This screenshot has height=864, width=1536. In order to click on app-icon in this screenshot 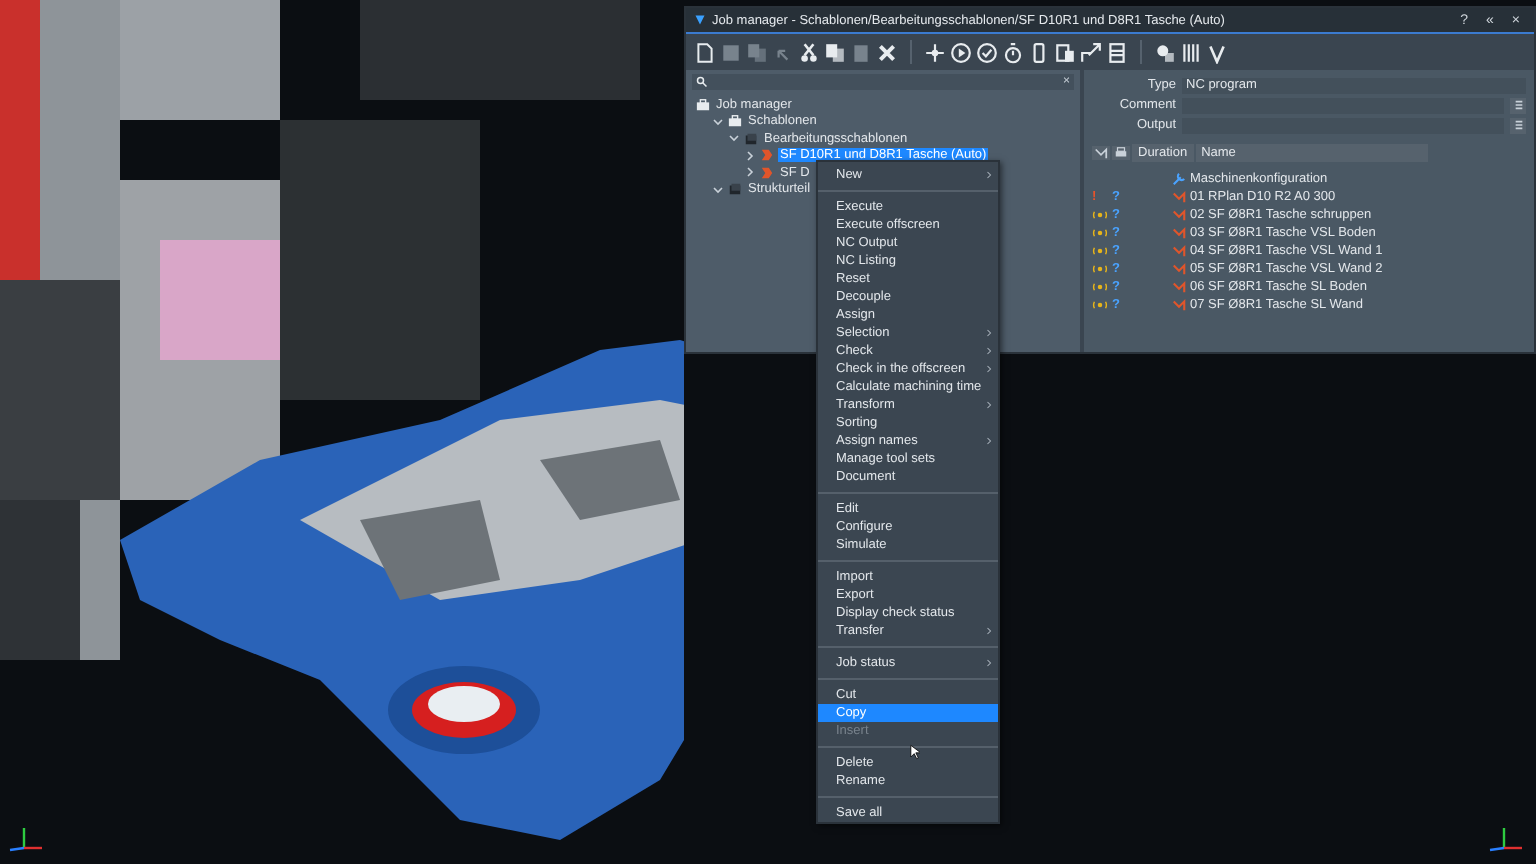, I will do `click(700, 20)`.